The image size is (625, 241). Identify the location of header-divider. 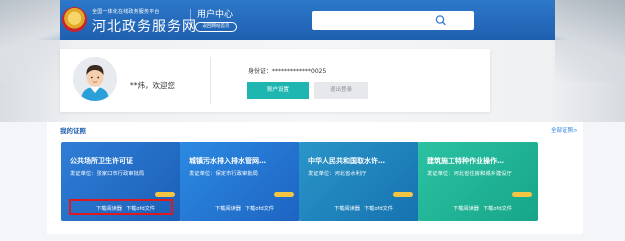
(190, 20).